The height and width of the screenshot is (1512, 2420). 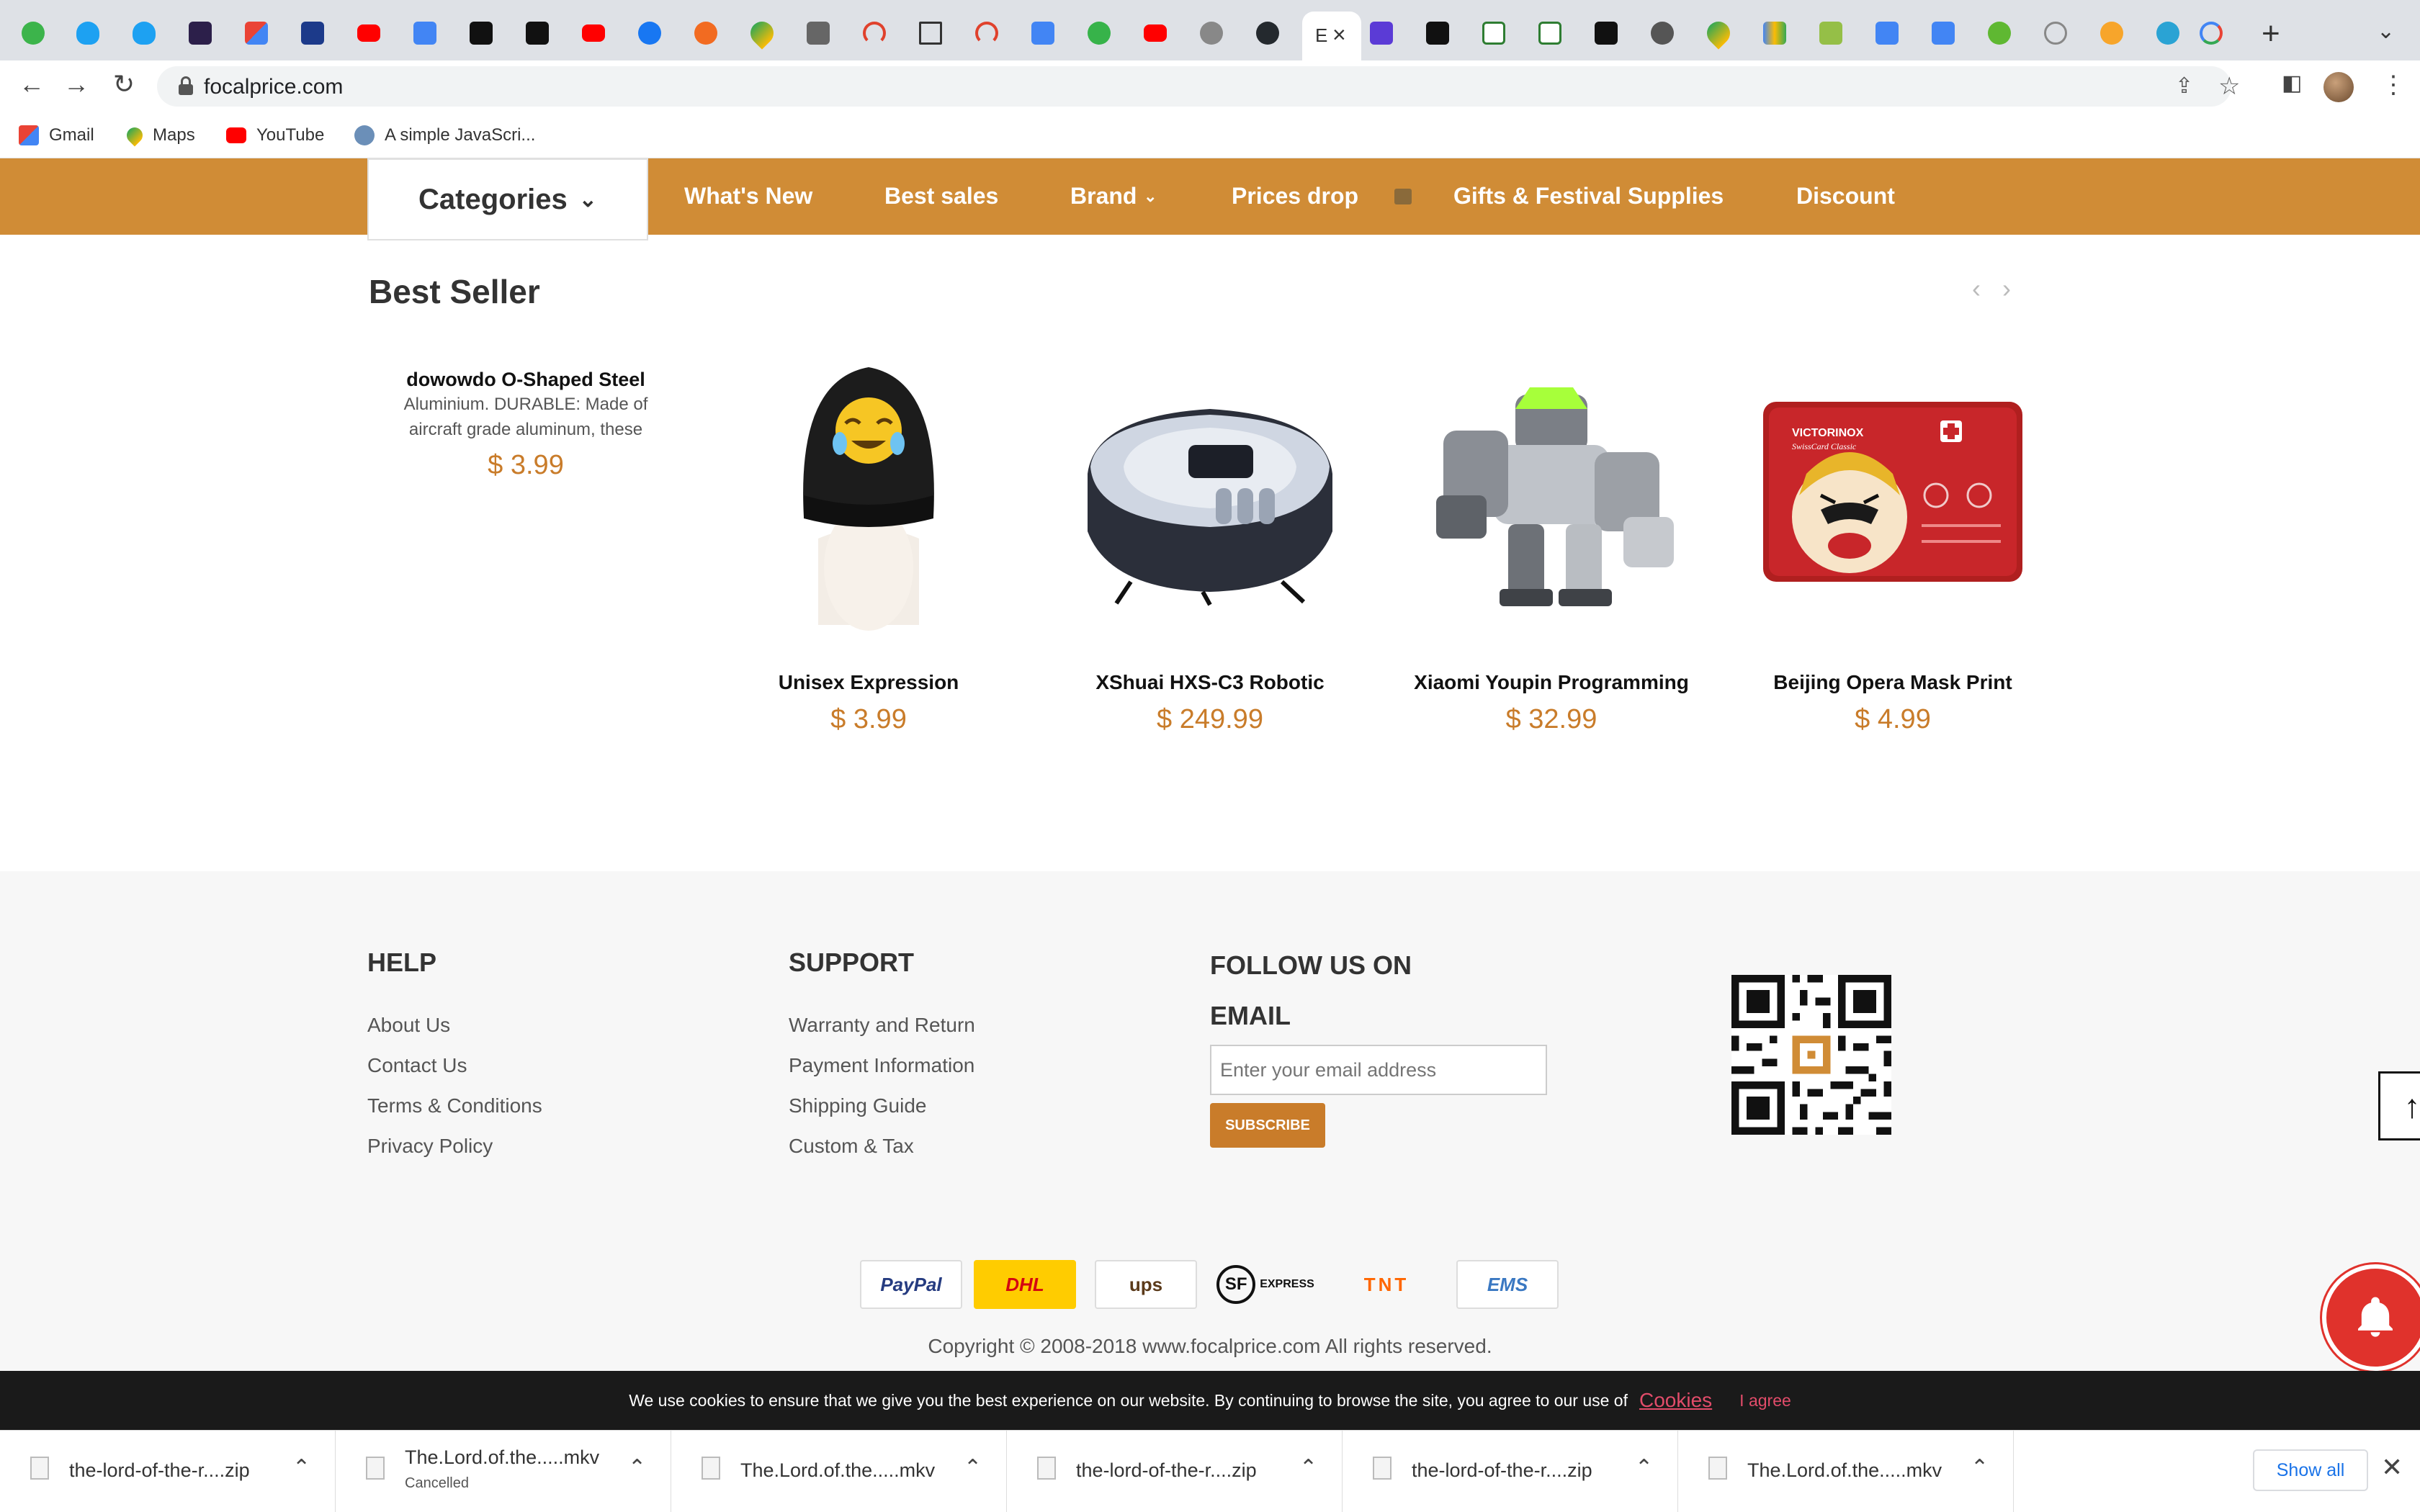 What do you see at coordinates (1103, 196) in the screenshot?
I see `nav-brand: Brand` at bounding box center [1103, 196].